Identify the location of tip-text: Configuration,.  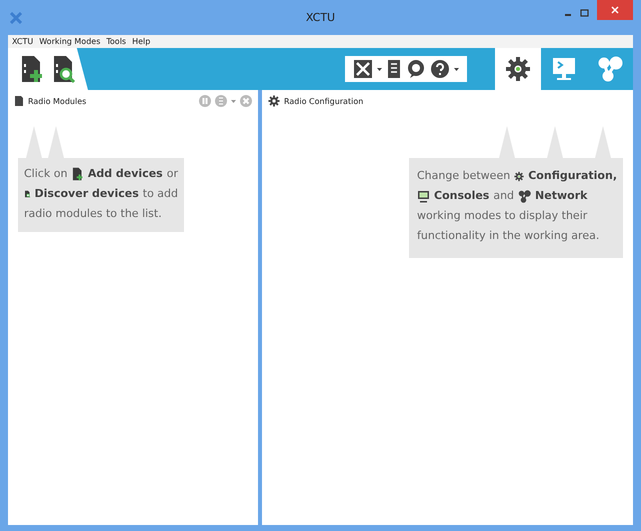
(572, 176).